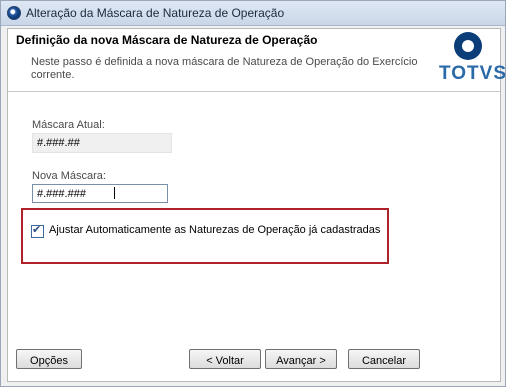 This screenshot has width=506, height=387. I want to click on cancel-button: Cancelar, so click(384, 359).